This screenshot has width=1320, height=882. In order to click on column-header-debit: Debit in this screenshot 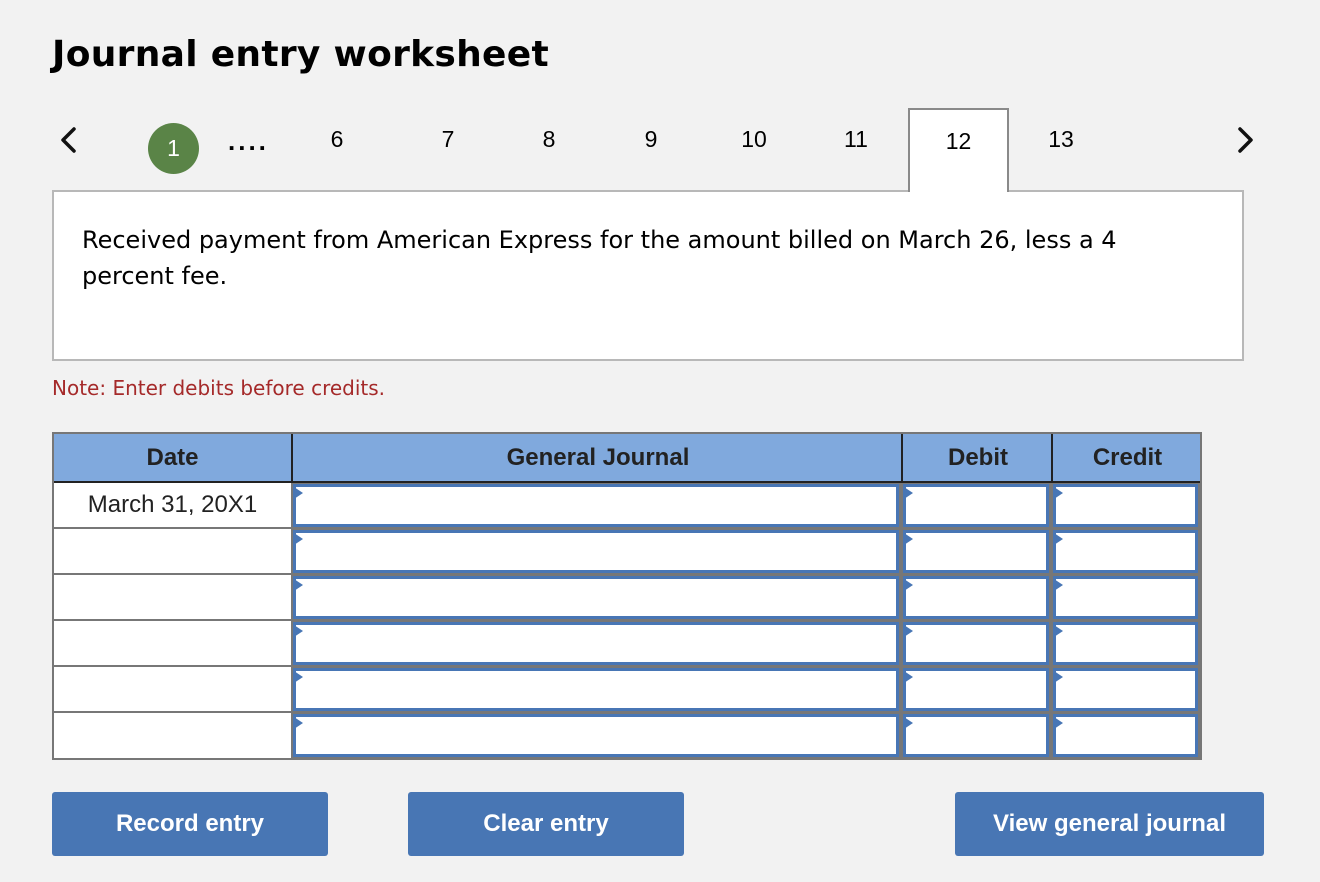, I will do `click(977, 457)`.